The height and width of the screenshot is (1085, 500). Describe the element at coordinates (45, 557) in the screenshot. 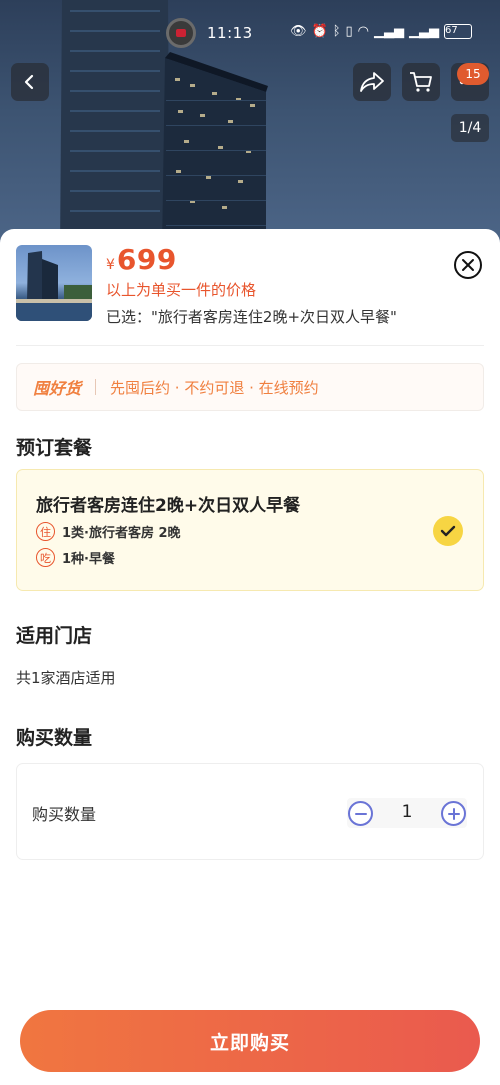

I see `meal-tag: 吃` at that location.